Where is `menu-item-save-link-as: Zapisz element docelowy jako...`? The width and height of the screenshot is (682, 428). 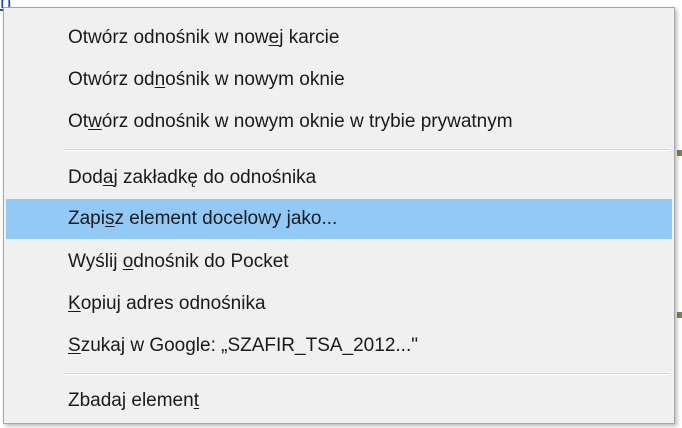
menu-item-save-link-as: Zapisz element docelowy jako... is located at coordinates (339, 219).